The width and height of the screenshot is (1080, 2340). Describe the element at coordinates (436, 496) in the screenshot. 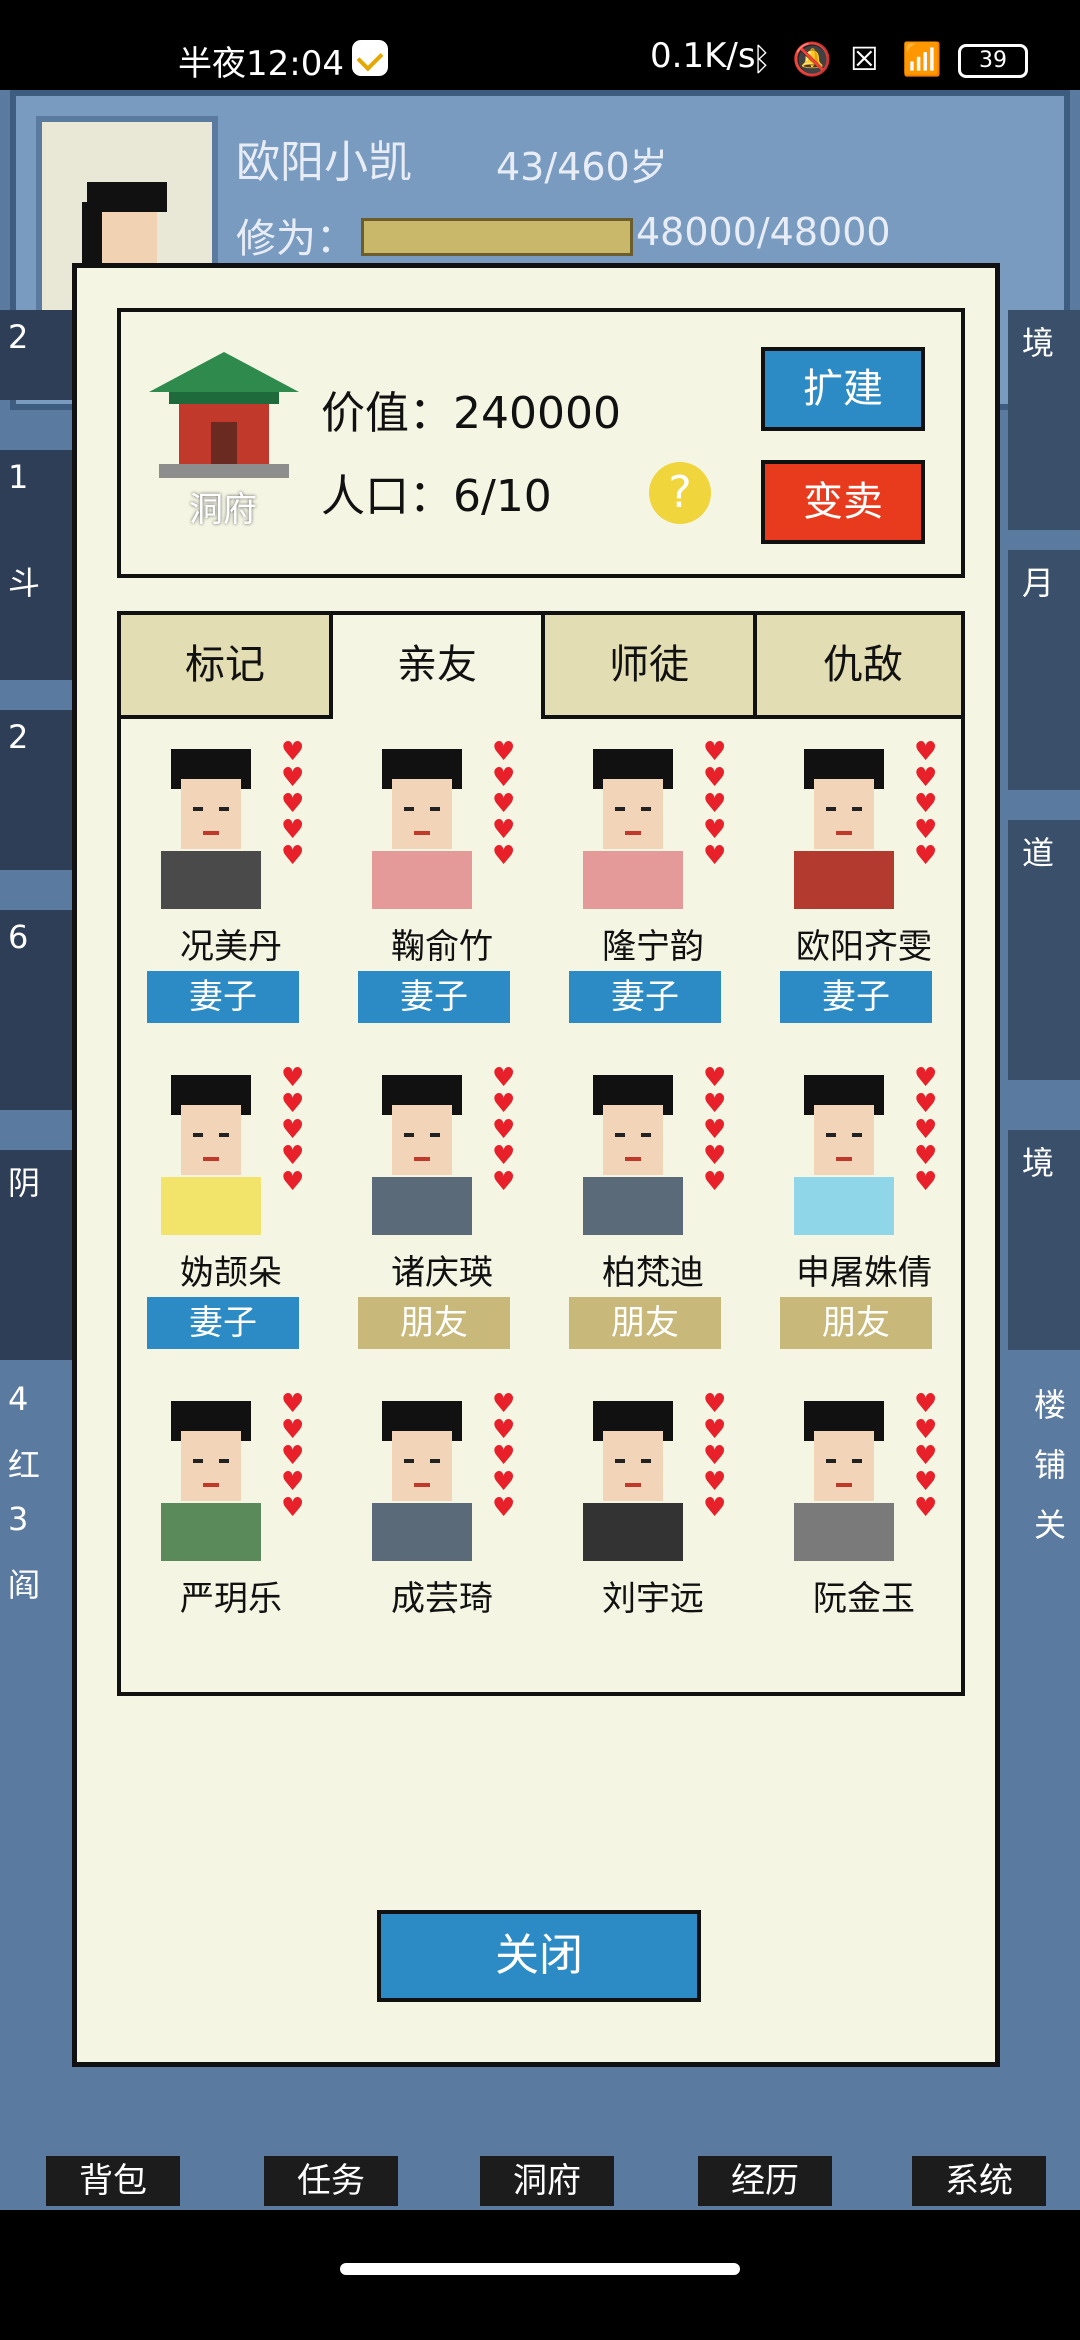

I see `residence-population: 人口：6/10` at that location.